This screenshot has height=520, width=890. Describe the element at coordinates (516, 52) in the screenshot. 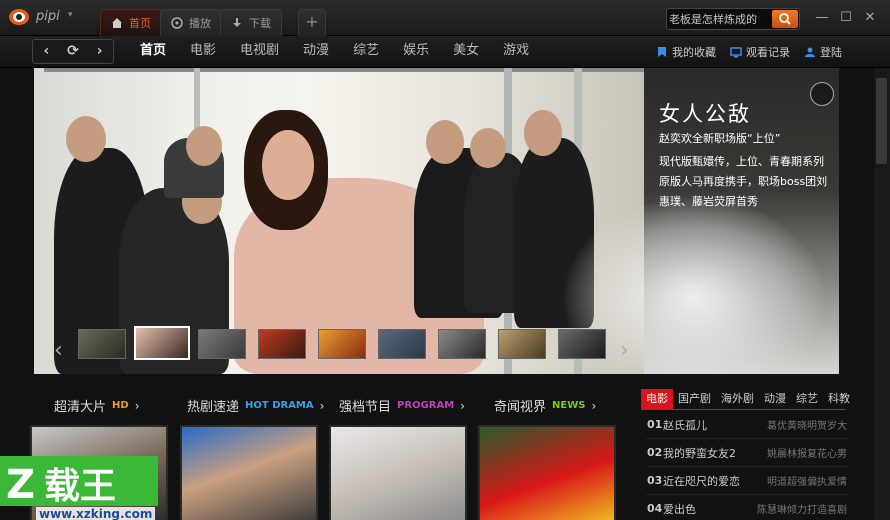

I see `nav-link-games: 游戏` at that location.